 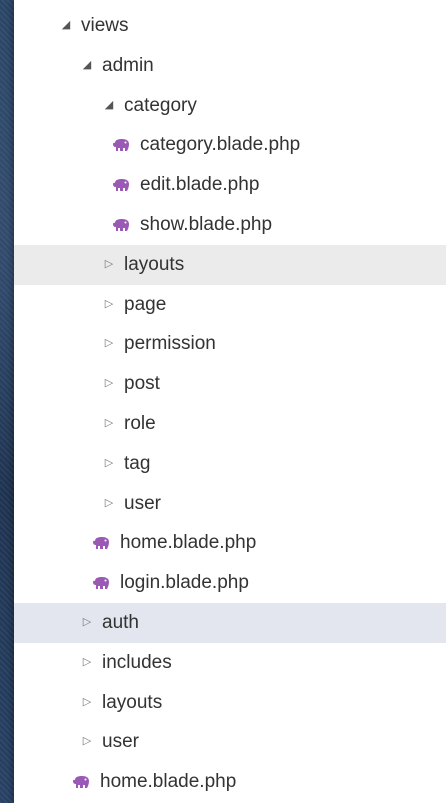 I want to click on tree-item-label: edit.blade.php, so click(x=200, y=185).